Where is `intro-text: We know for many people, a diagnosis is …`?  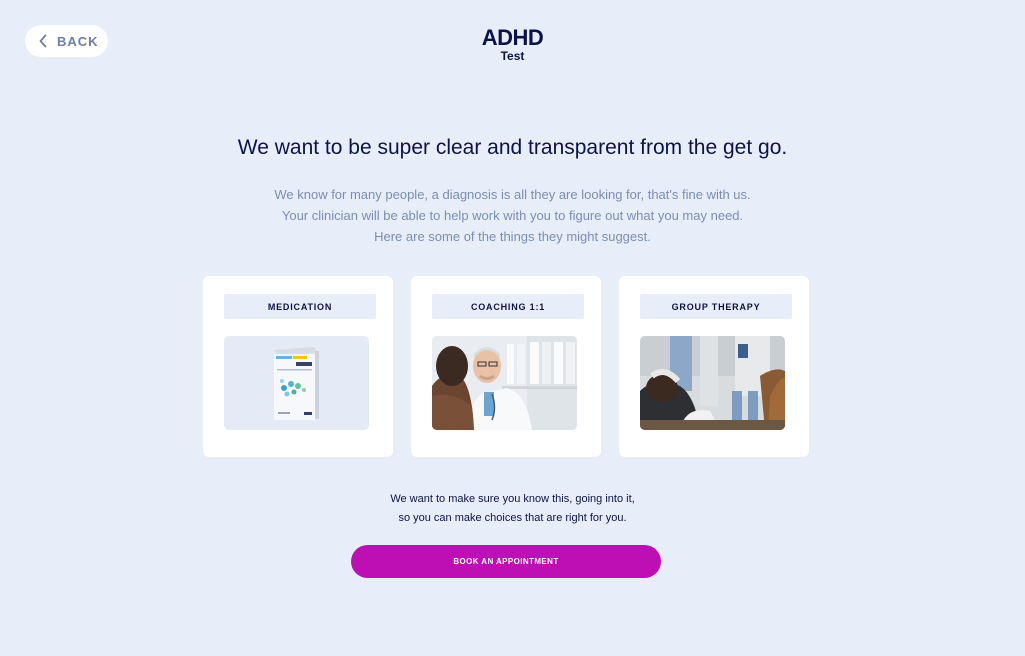
intro-text: We know for many people, a diagnosis is … is located at coordinates (512, 215).